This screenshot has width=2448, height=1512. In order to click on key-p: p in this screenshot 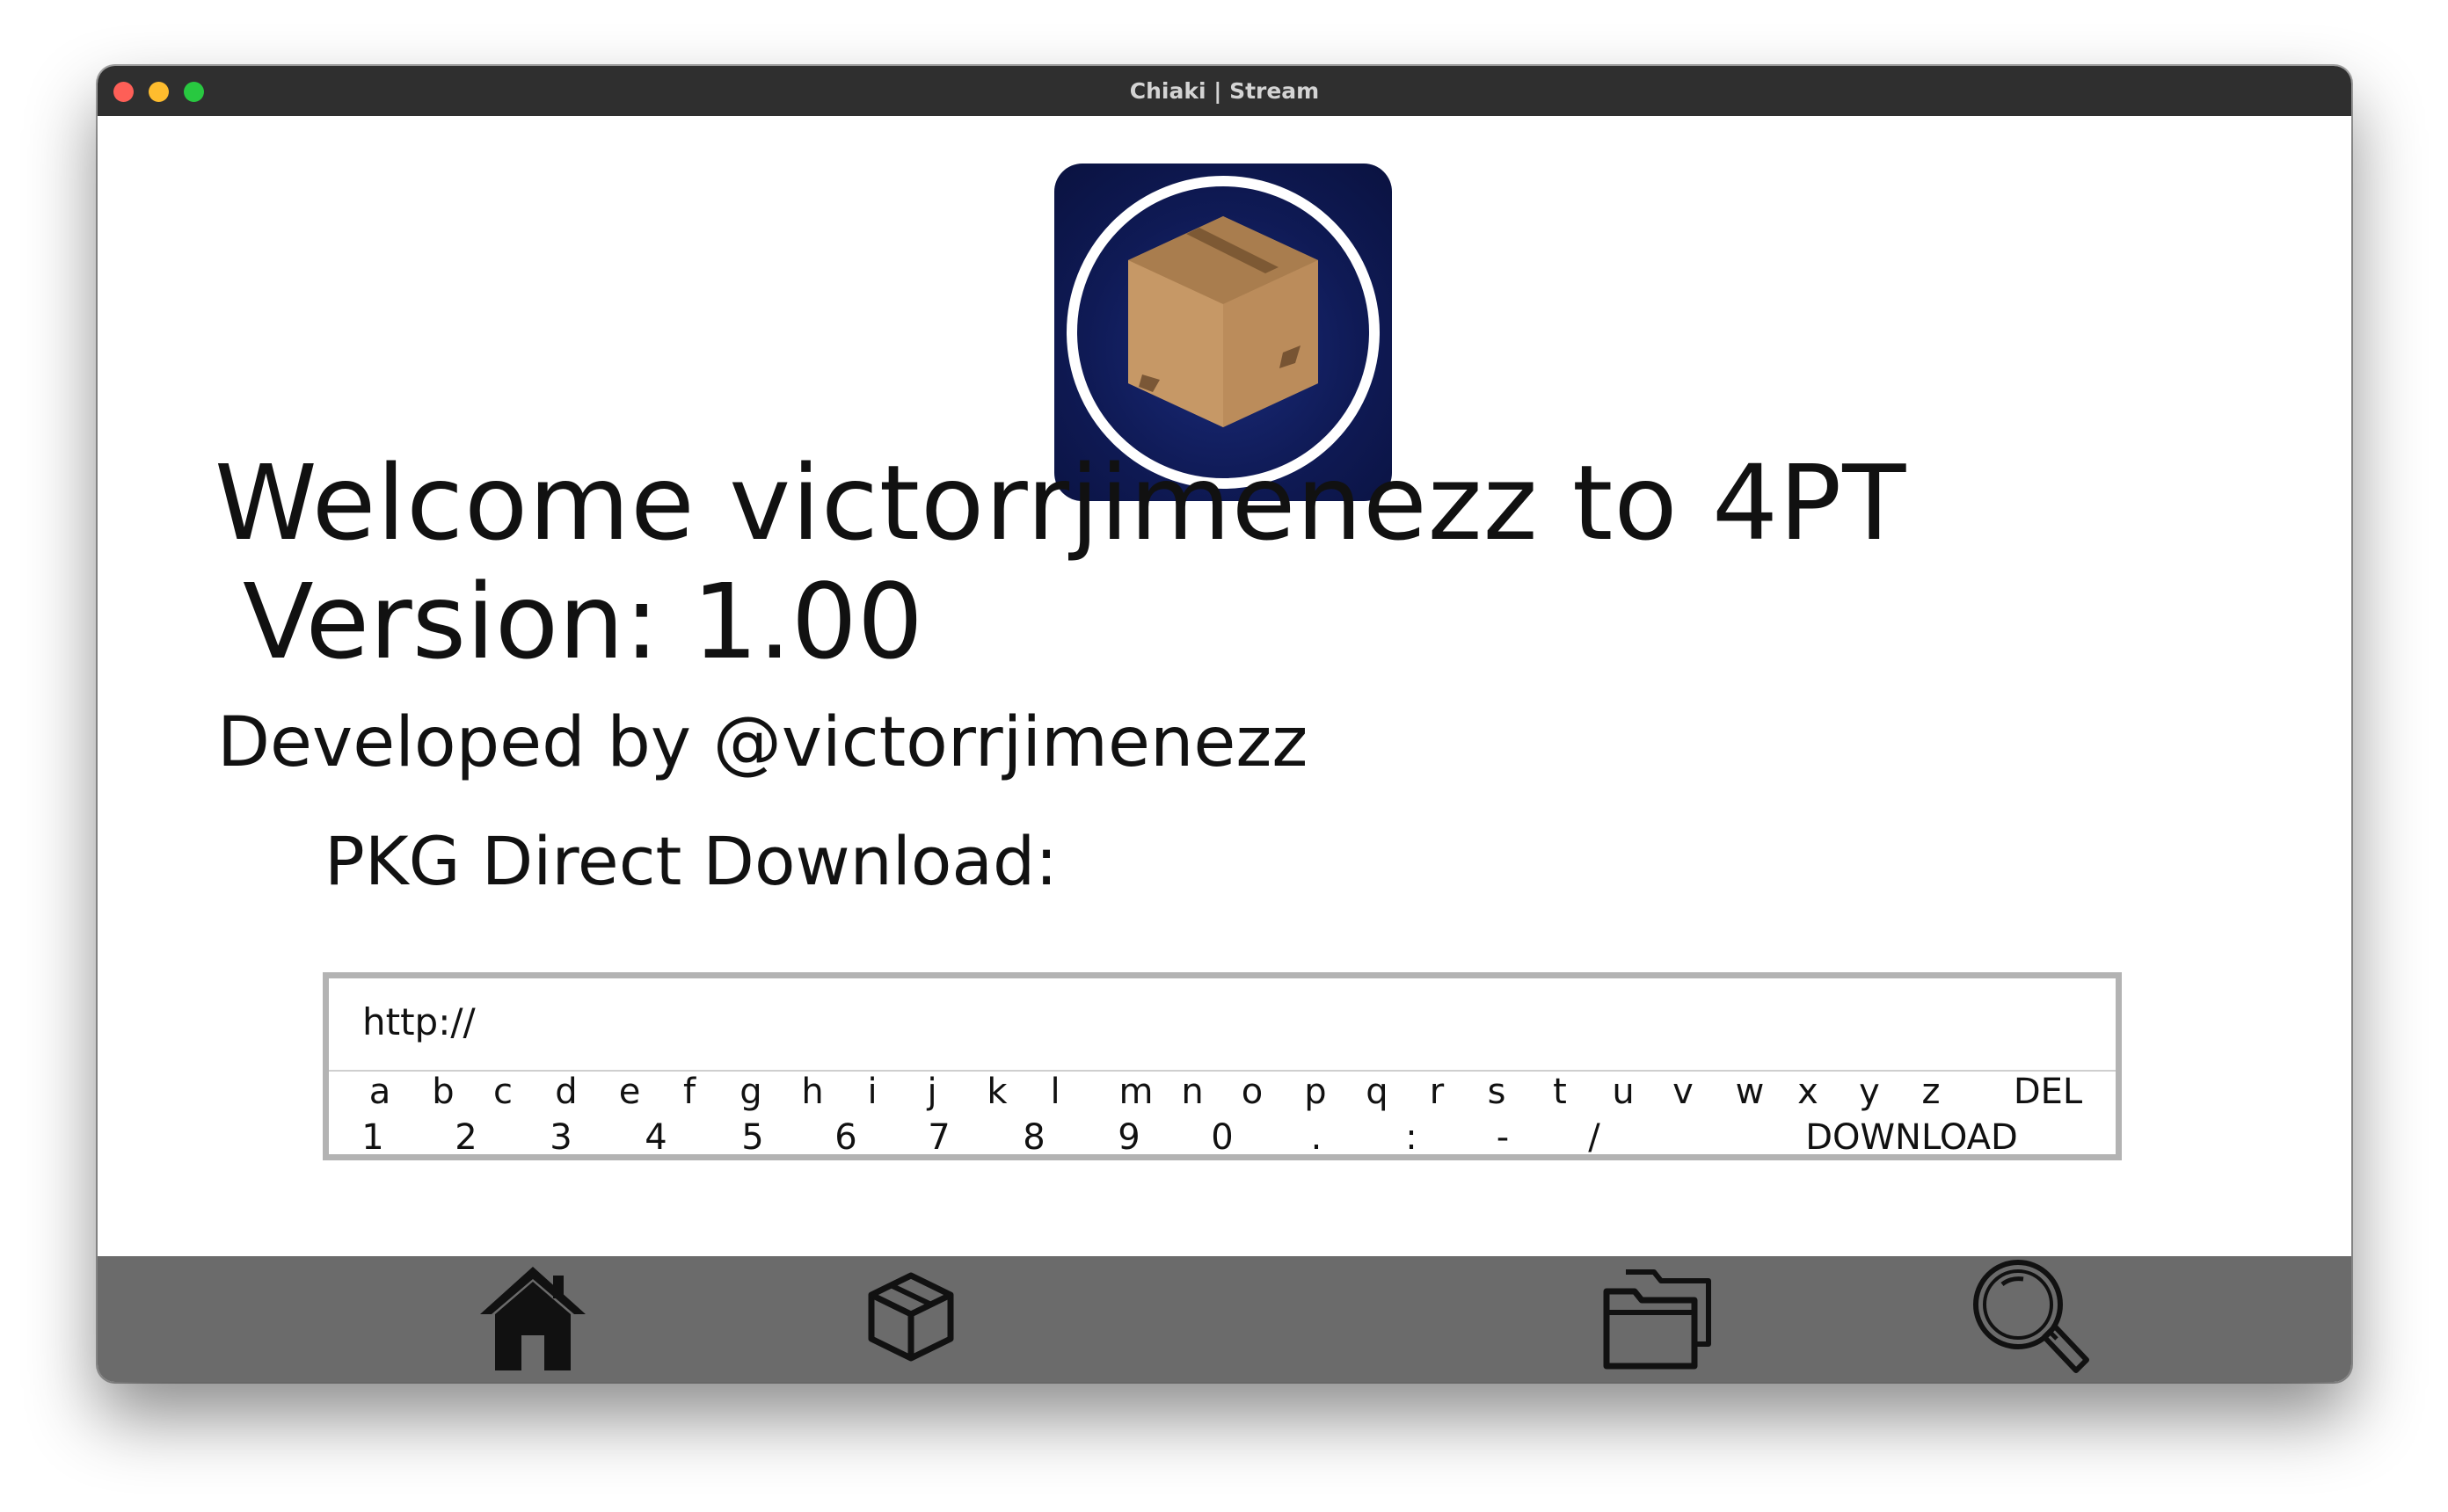, I will do `click(1315, 1092)`.